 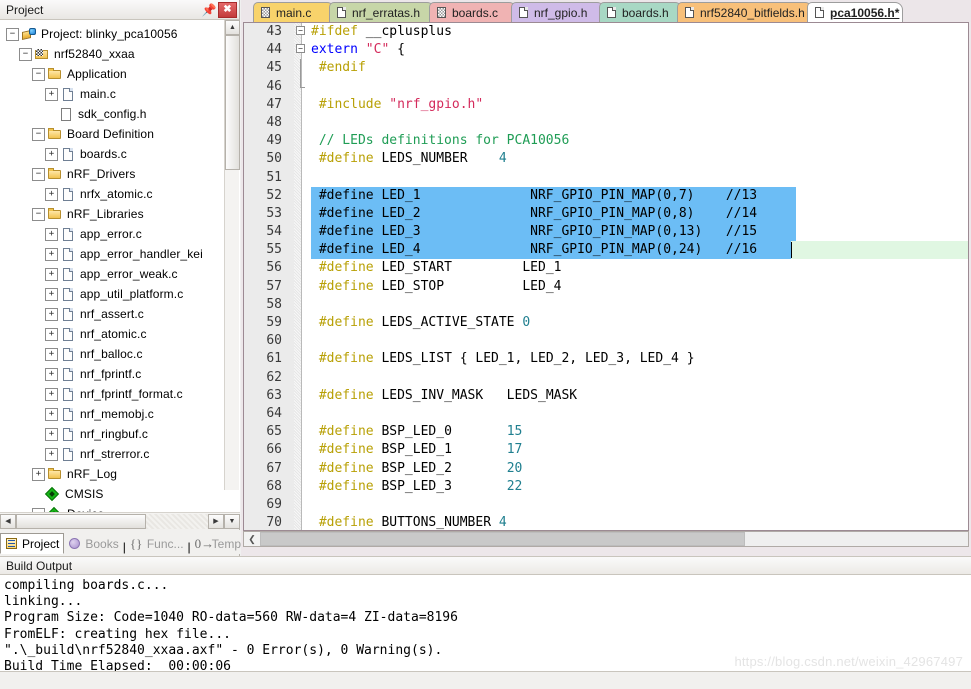 What do you see at coordinates (120, 434) in the screenshot?
I see `tree-item-nrf-ringbuf-c: + nrf_ringbuf.c` at bounding box center [120, 434].